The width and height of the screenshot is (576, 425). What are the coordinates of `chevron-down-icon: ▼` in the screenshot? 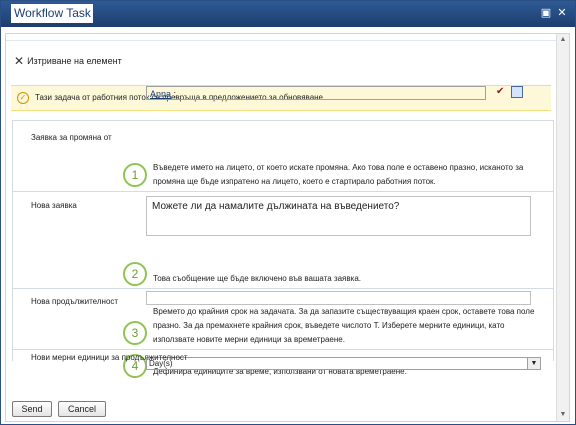 It's located at (533, 363).